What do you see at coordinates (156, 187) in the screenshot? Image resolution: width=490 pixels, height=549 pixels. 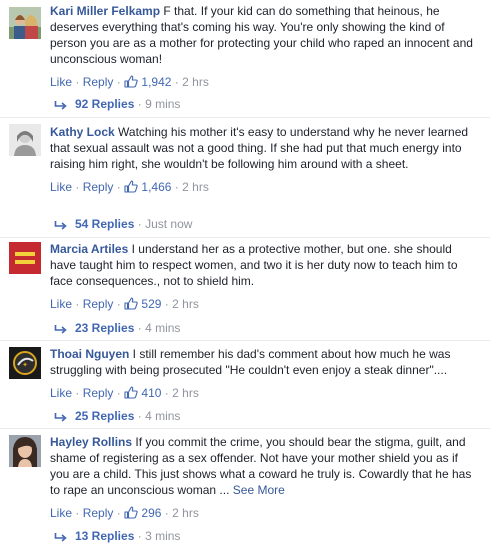 I see `like-count: 1,466` at bounding box center [156, 187].